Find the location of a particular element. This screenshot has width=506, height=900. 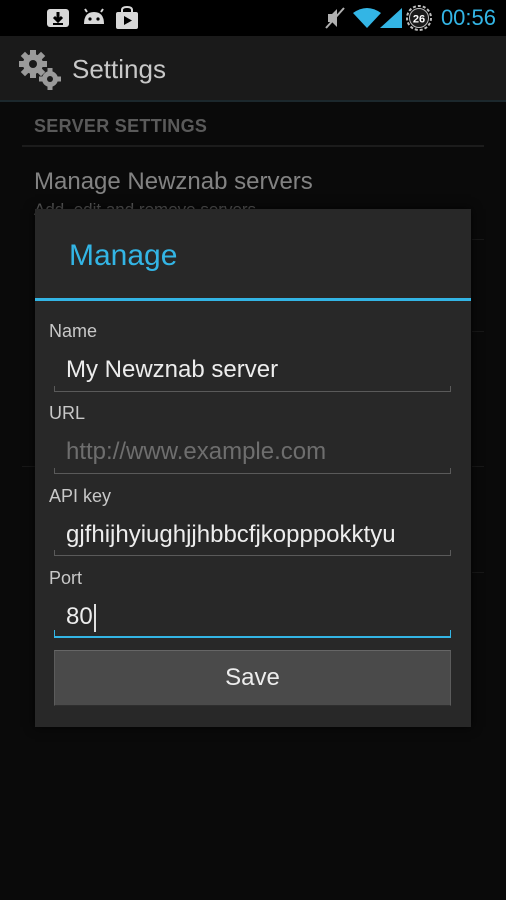

port-label: Port is located at coordinates (66, 578).